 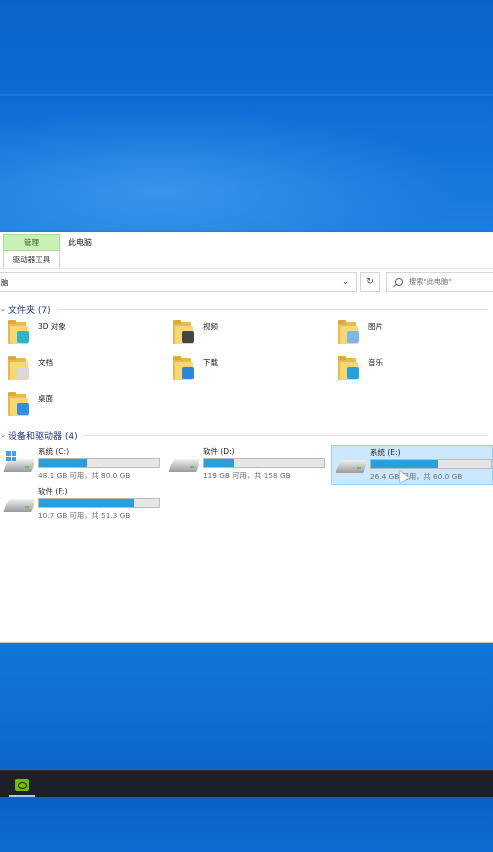 I want to click on tab-manage: 管理, so click(x=31, y=242).